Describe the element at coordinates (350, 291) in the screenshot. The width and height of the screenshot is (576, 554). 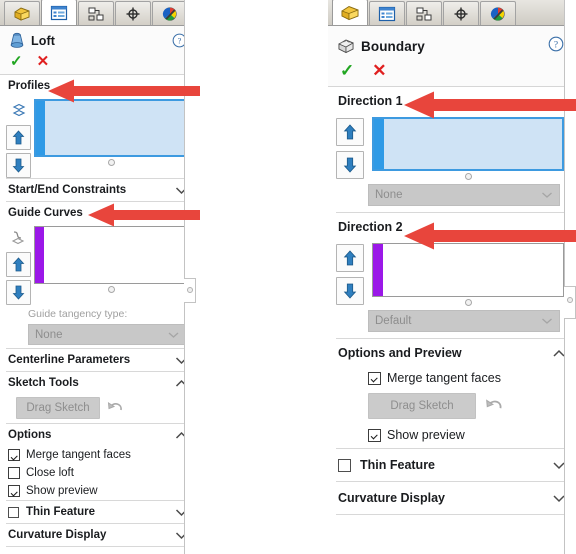
I see `direction-2-move-down-button` at that location.